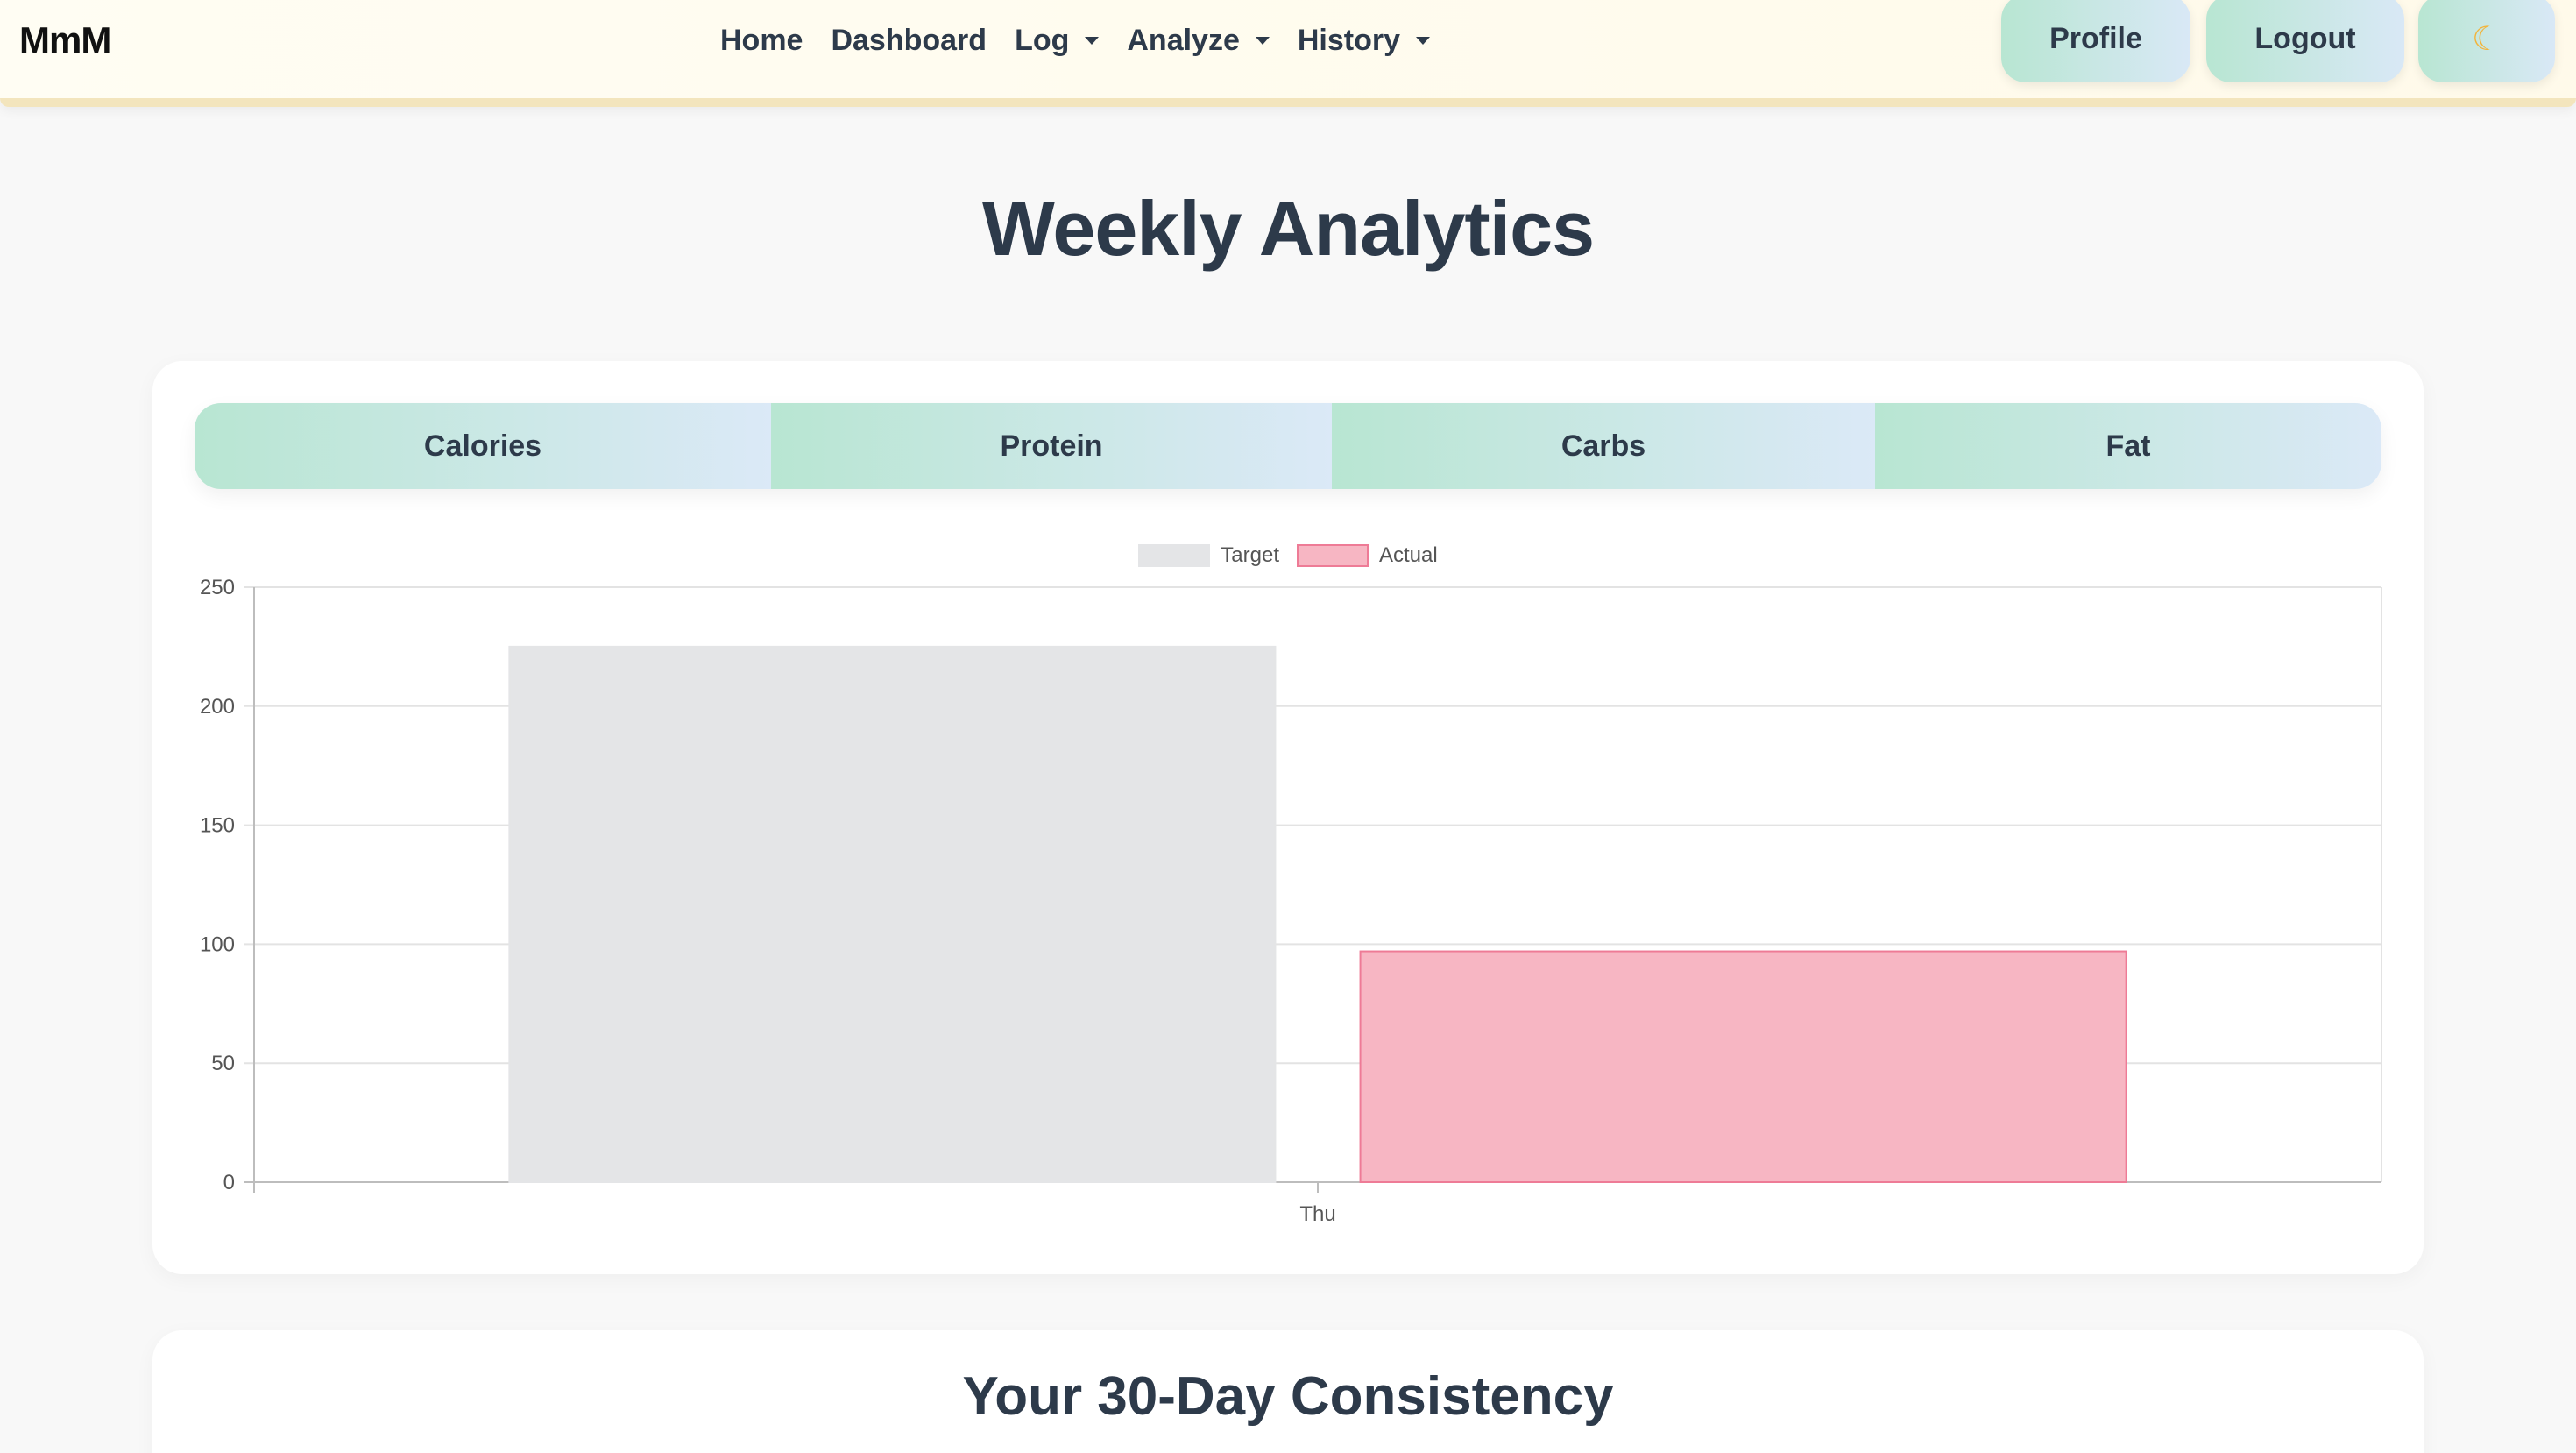  I want to click on nav-history-label: History, so click(1349, 40).